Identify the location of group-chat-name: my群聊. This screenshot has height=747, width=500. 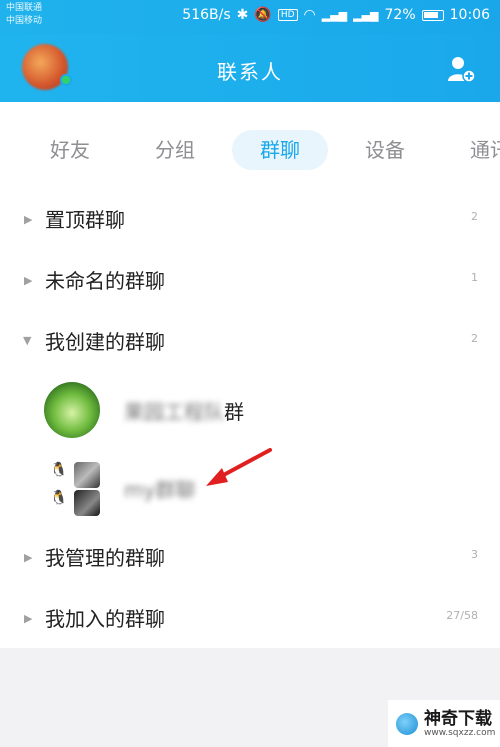
(159, 488).